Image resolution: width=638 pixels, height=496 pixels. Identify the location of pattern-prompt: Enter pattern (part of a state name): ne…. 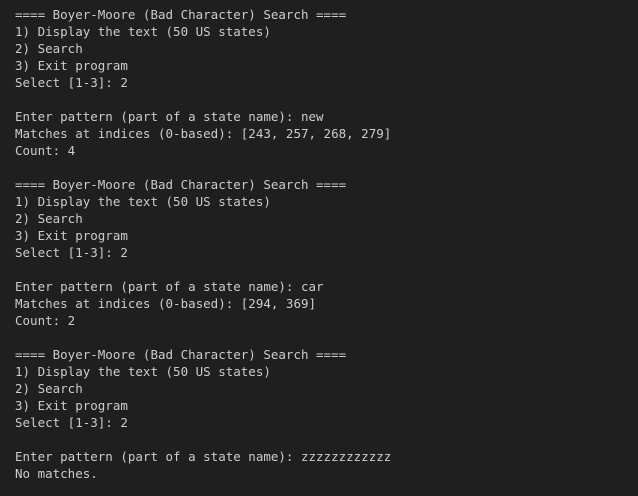
(169, 116).